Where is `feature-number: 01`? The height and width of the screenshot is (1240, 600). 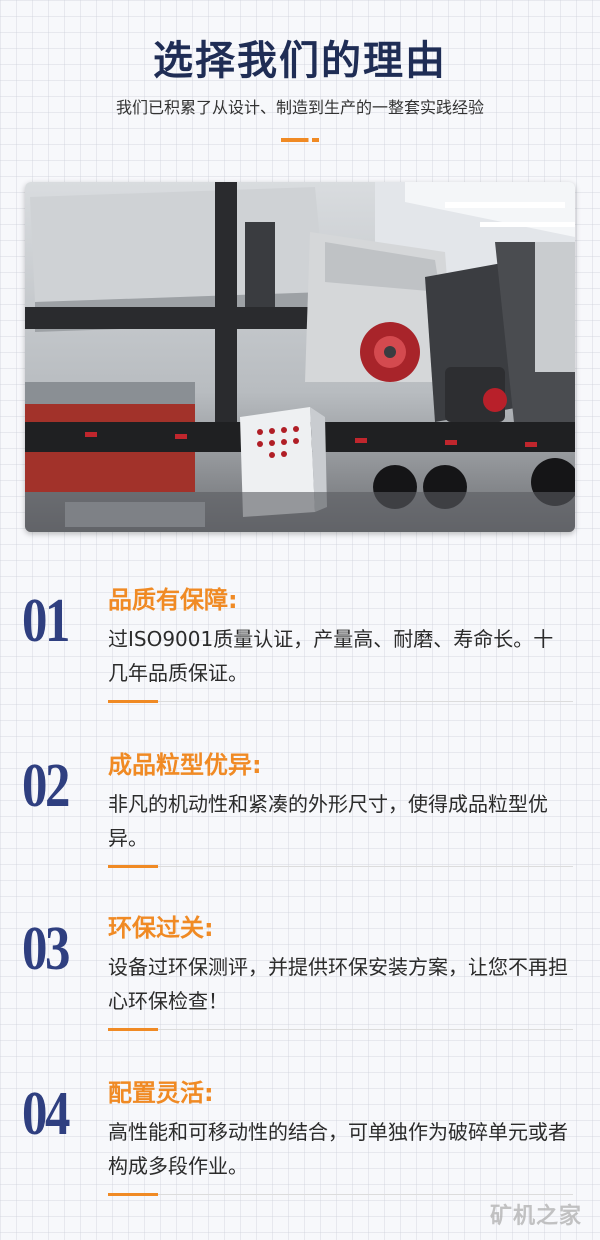
feature-number: 01 is located at coordinates (46, 621).